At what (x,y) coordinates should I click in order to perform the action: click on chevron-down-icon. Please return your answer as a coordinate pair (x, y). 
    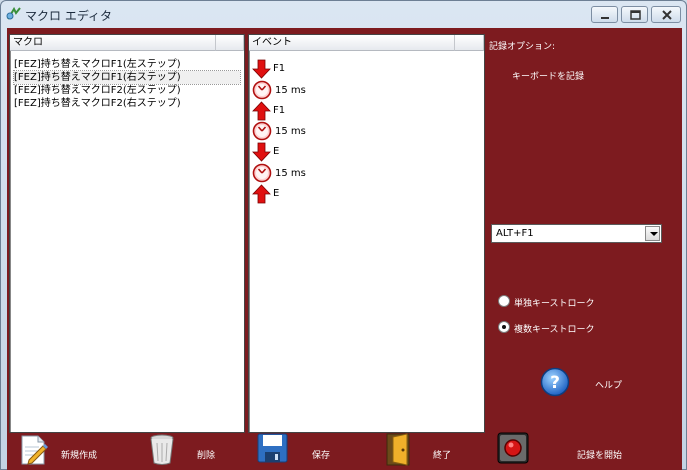
    Looking at the image, I should click on (652, 233).